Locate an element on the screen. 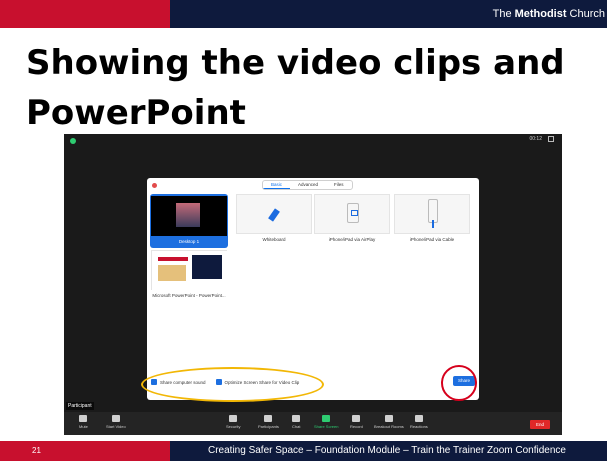  toolbar-label: Reactions is located at coordinates (419, 426).